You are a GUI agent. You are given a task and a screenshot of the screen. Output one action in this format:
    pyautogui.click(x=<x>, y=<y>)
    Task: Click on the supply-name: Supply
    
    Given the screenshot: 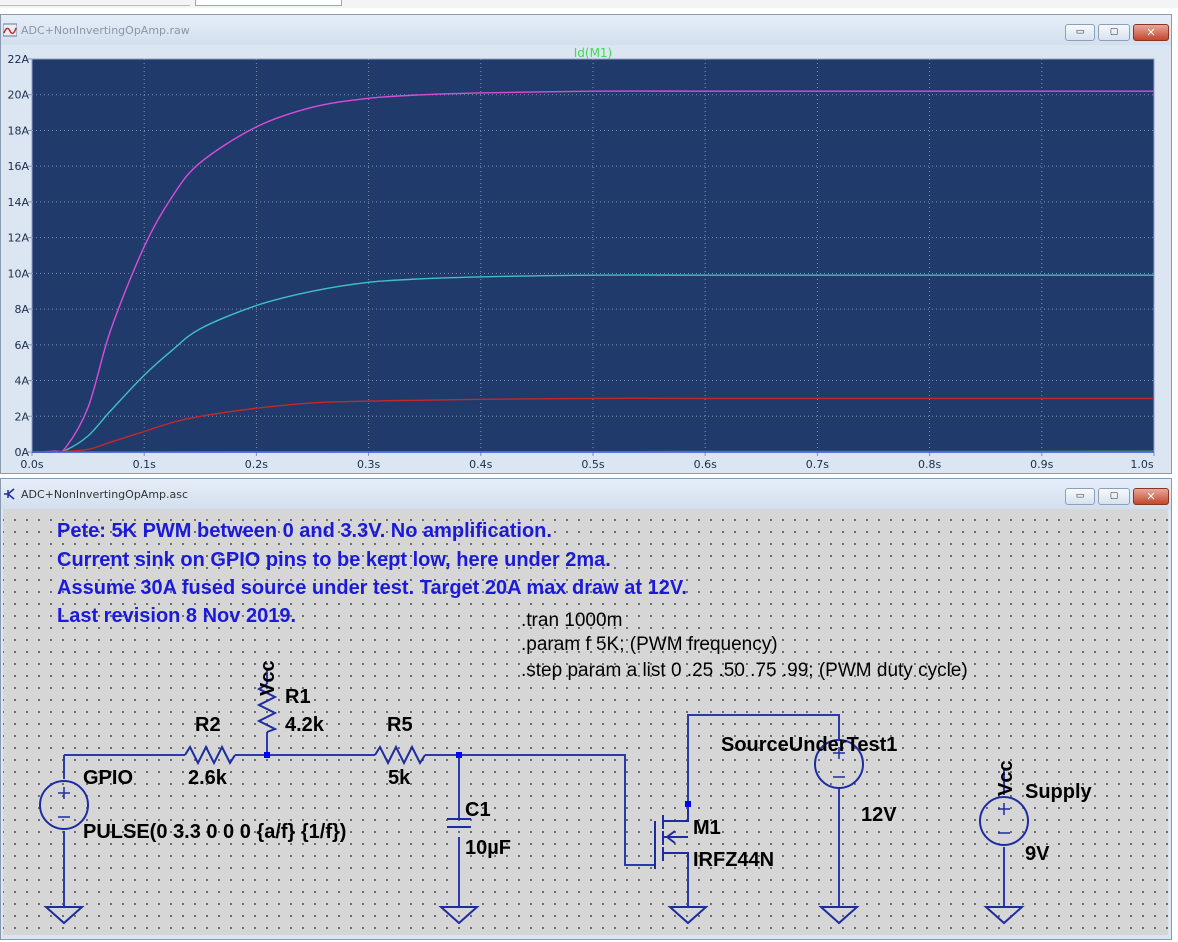 What is the action you would take?
    pyautogui.click(x=1058, y=792)
    